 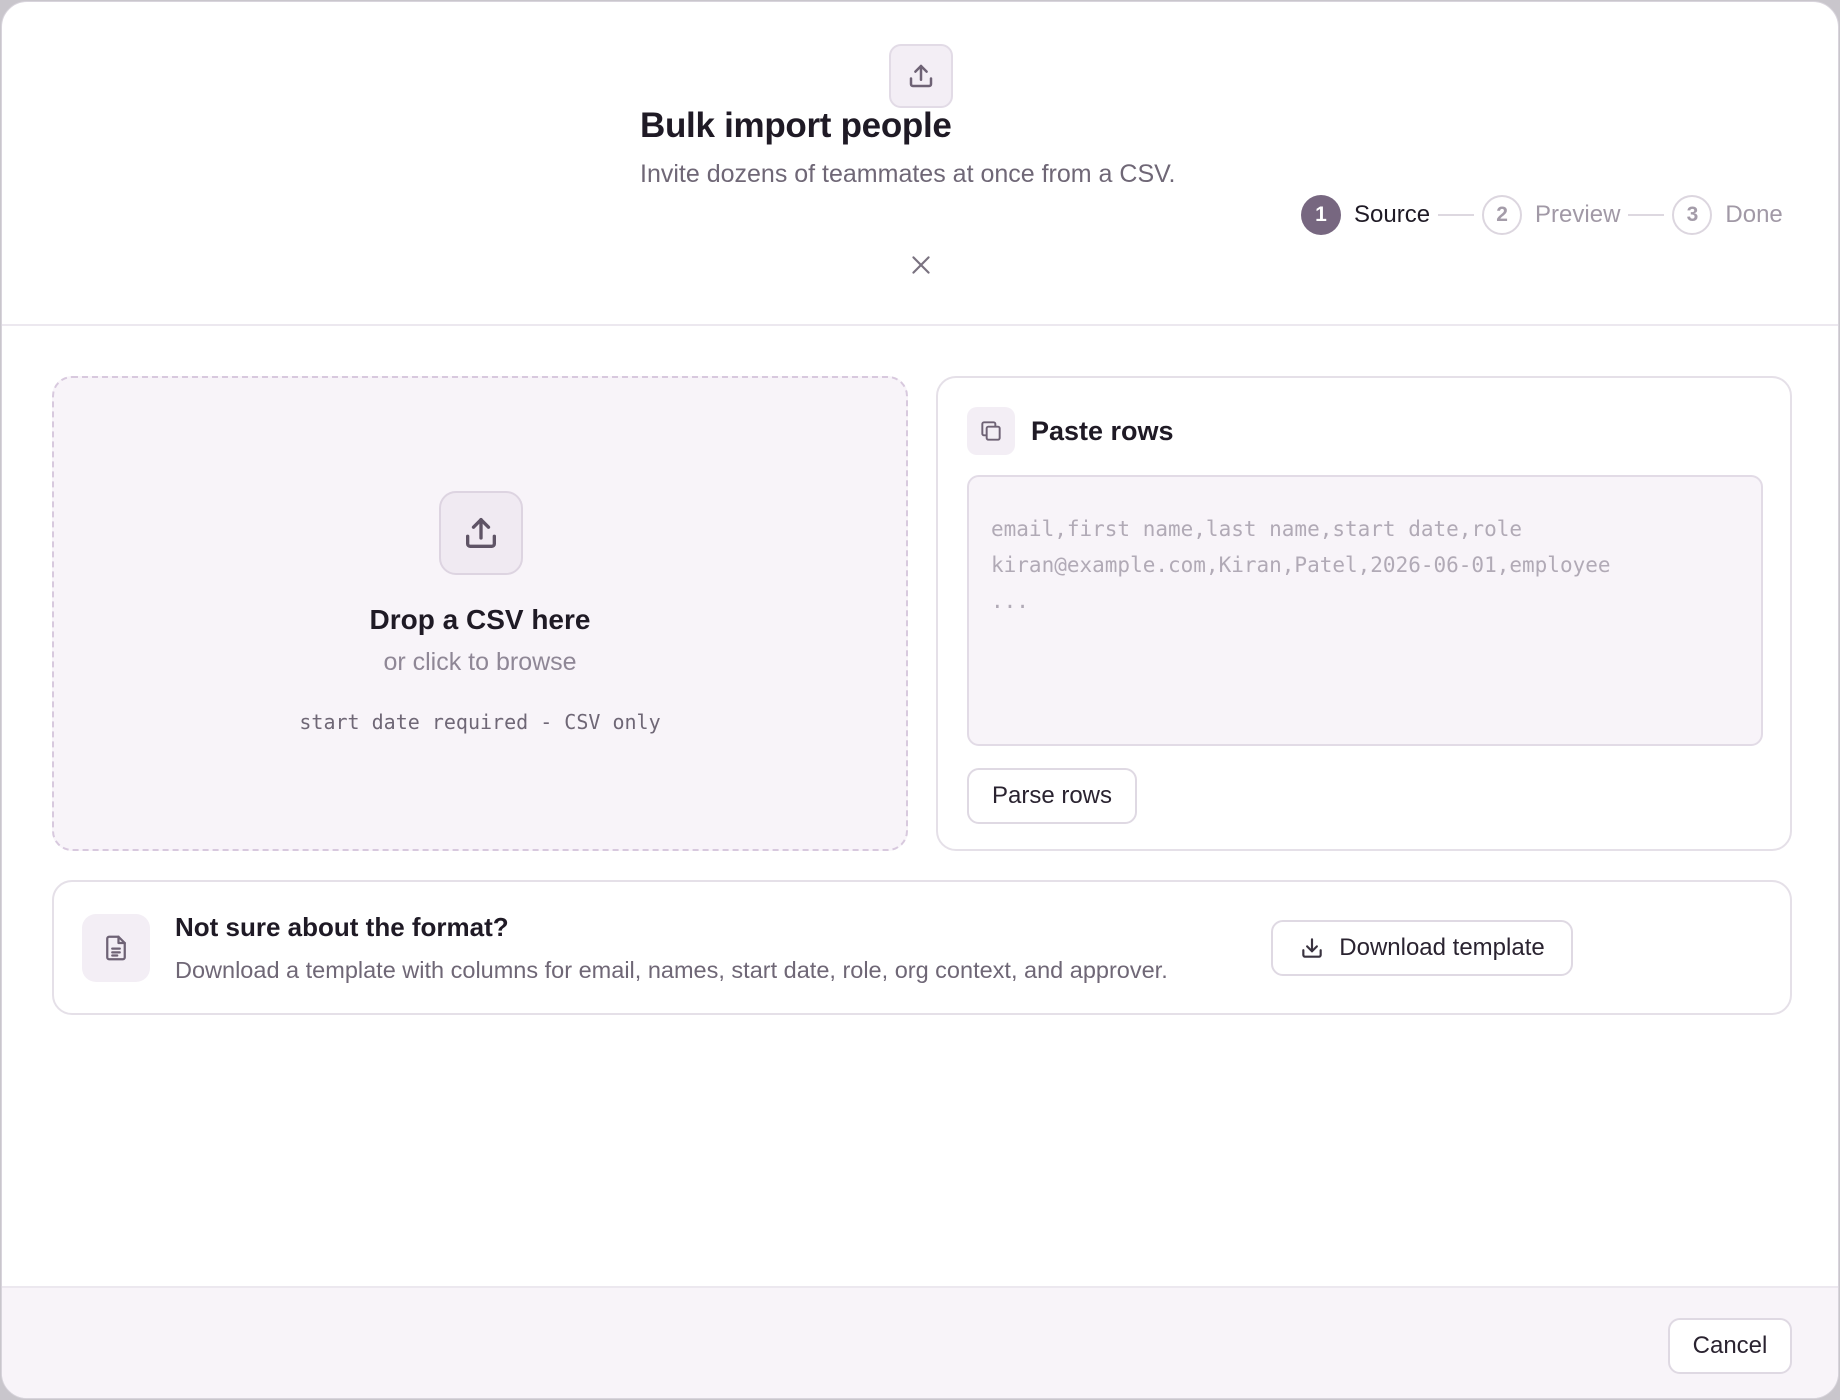 What do you see at coordinates (1730, 1346) in the screenshot?
I see `cancel-button: Cancel` at bounding box center [1730, 1346].